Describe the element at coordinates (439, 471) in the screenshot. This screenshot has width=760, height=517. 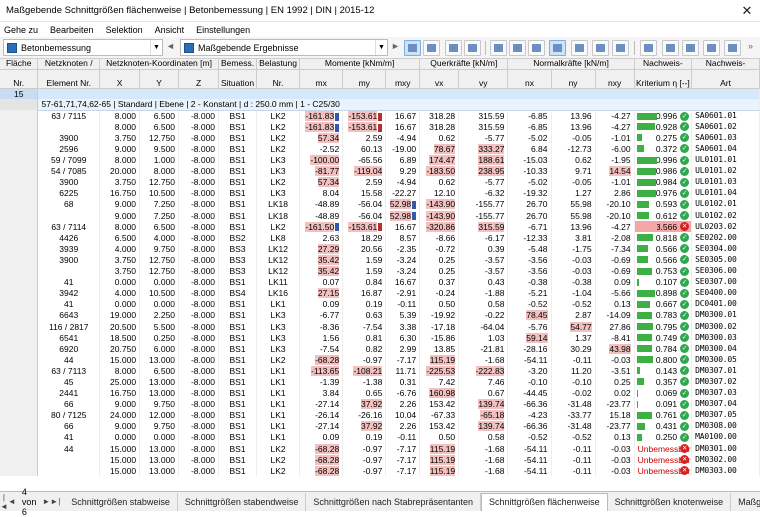
I see `cell-vx: 115.19` at that location.